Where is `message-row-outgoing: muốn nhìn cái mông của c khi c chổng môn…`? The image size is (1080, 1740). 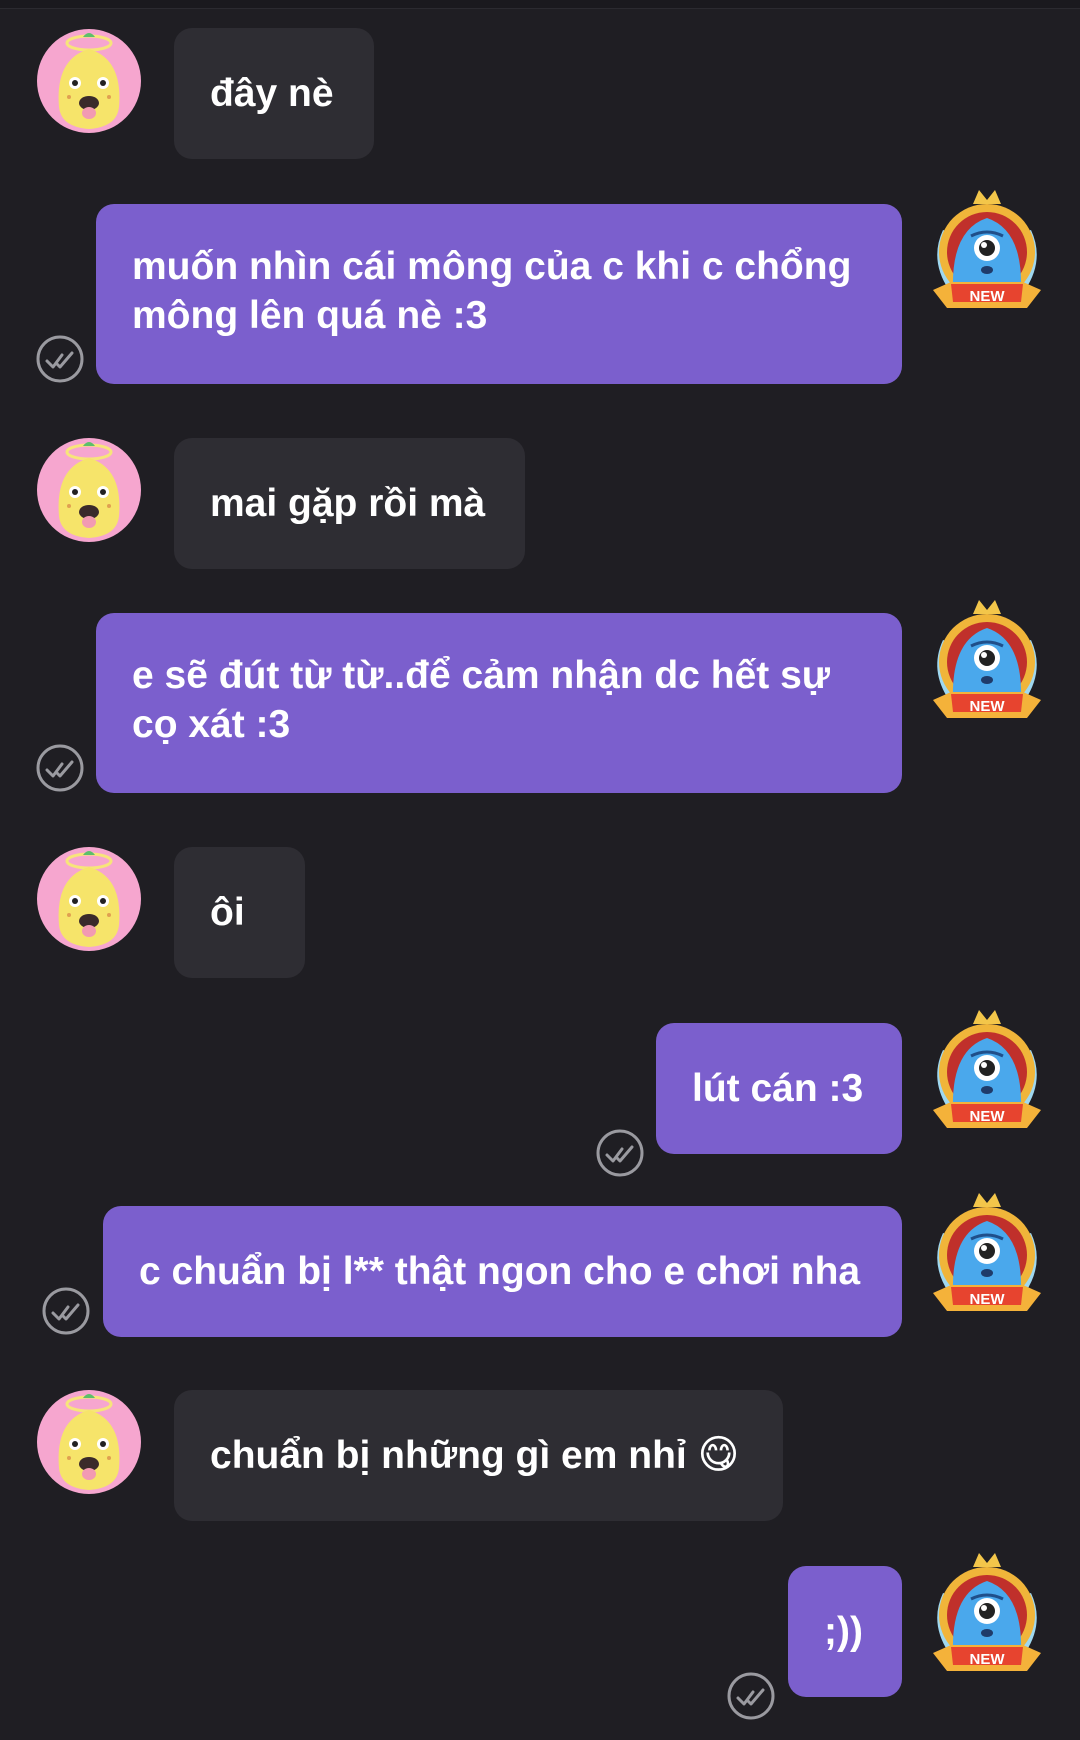
message-row-outgoing: muốn nhìn cái mông của c khi c chổng môn… is located at coordinates (540, 290).